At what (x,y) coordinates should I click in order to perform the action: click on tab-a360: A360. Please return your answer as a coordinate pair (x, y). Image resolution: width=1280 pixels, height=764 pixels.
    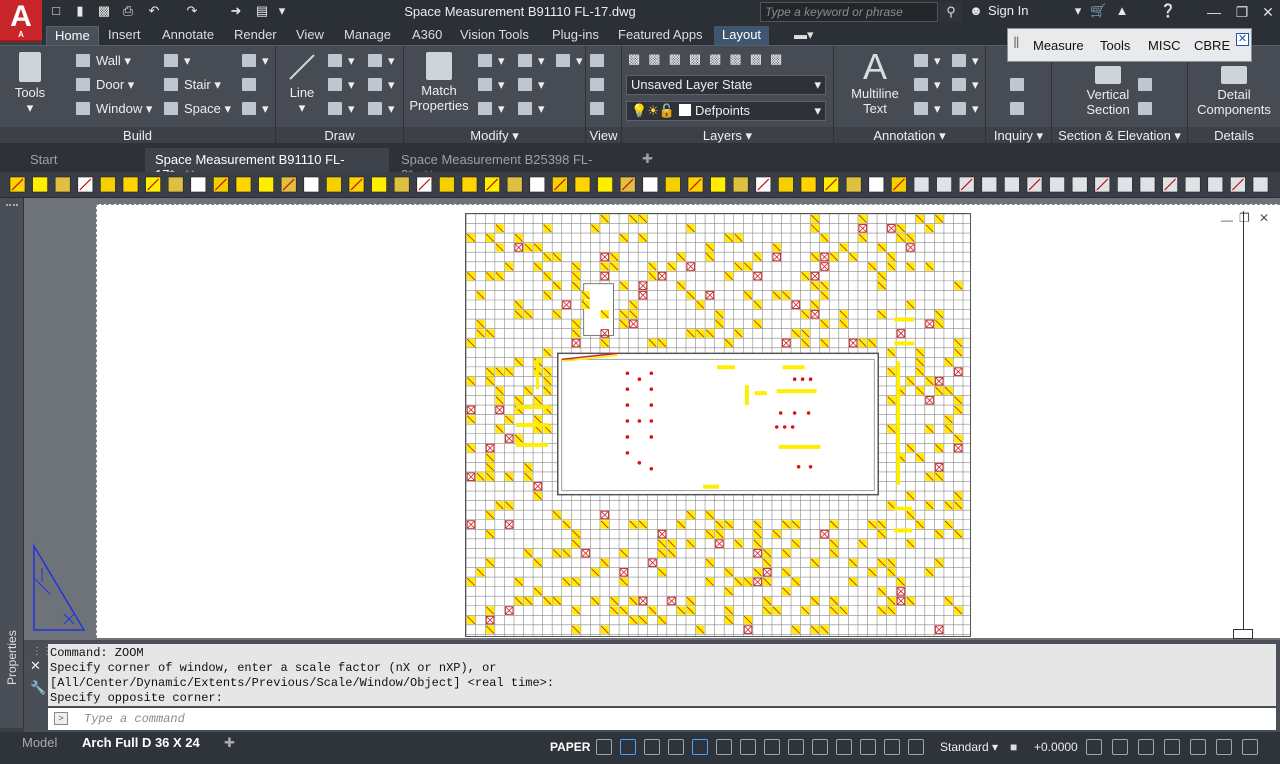
    Looking at the image, I should click on (427, 35).